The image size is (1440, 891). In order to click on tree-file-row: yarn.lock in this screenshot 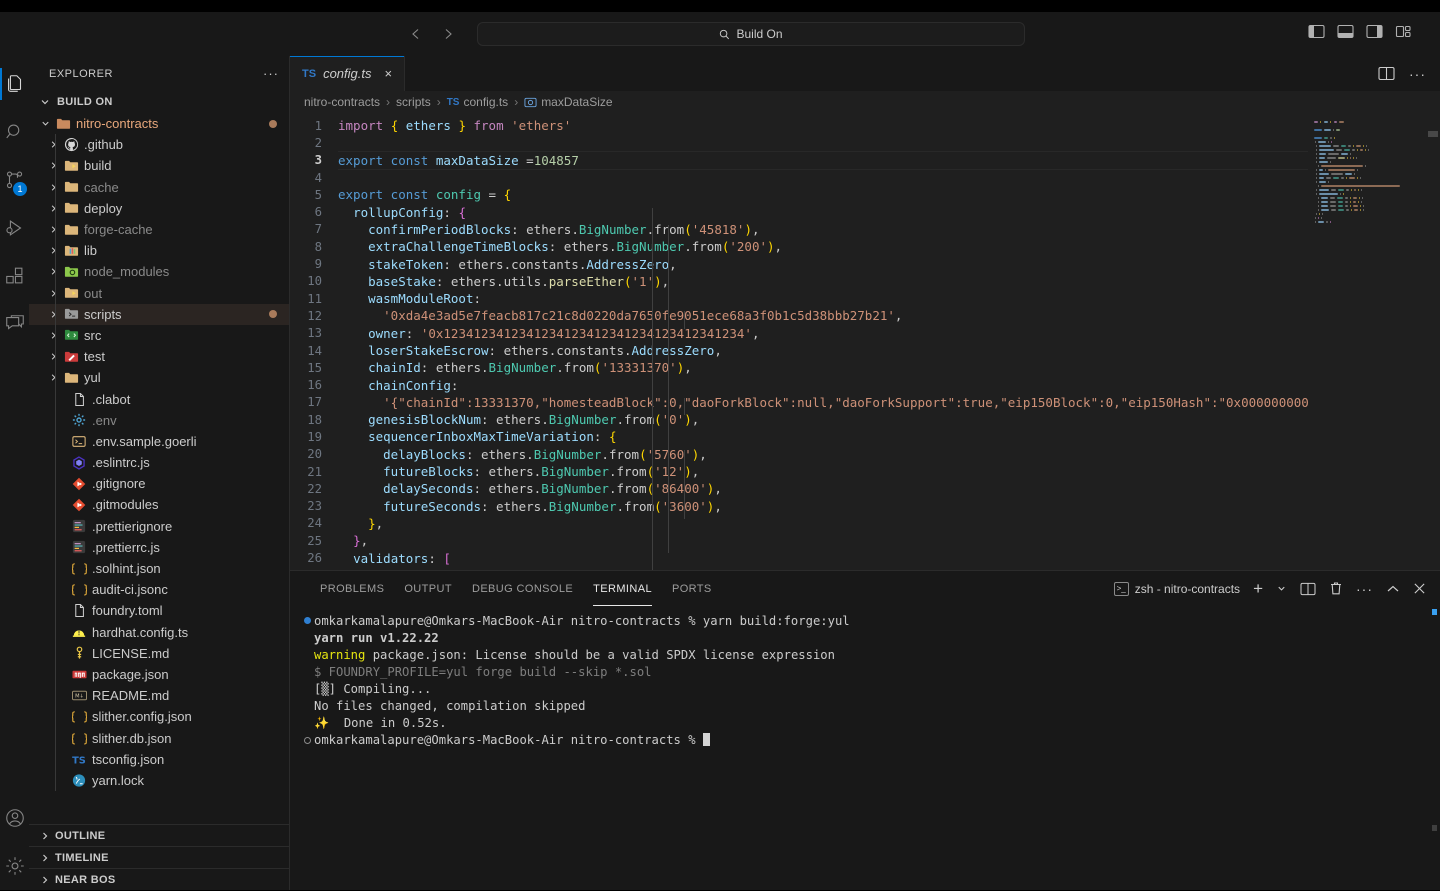, I will do `click(159, 780)`.